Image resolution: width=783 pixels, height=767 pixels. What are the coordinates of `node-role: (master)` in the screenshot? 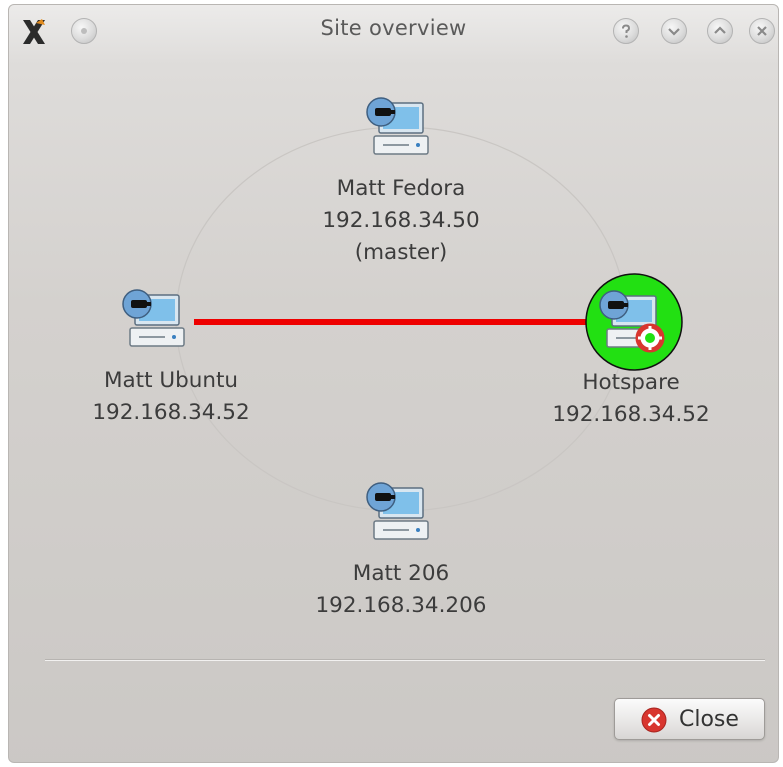 It's located at (401, 252).